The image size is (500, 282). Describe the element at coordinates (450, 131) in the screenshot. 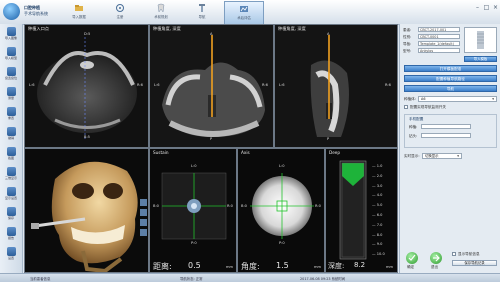

I see `handpiece-group: 手机配置 种植: 钻头:` at that location.